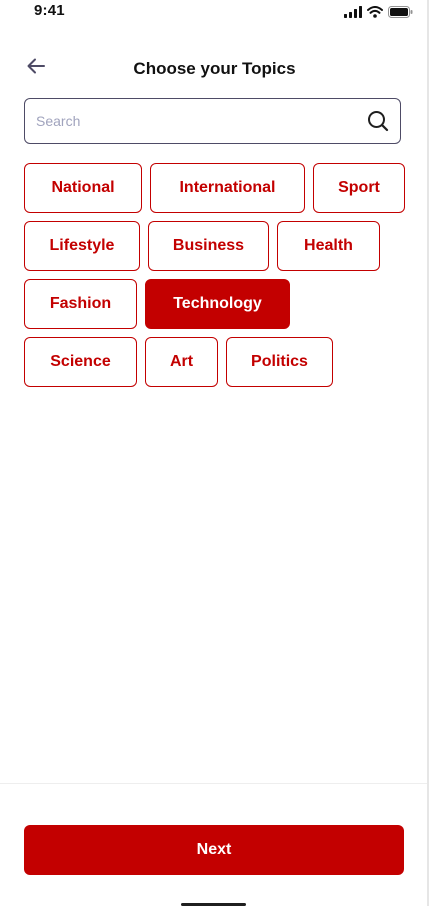 The height and width of the screenshot is (906, 429). Describe the element at coordinates (213, 783) in the screenshot. I see `bottom-divider` at that location.